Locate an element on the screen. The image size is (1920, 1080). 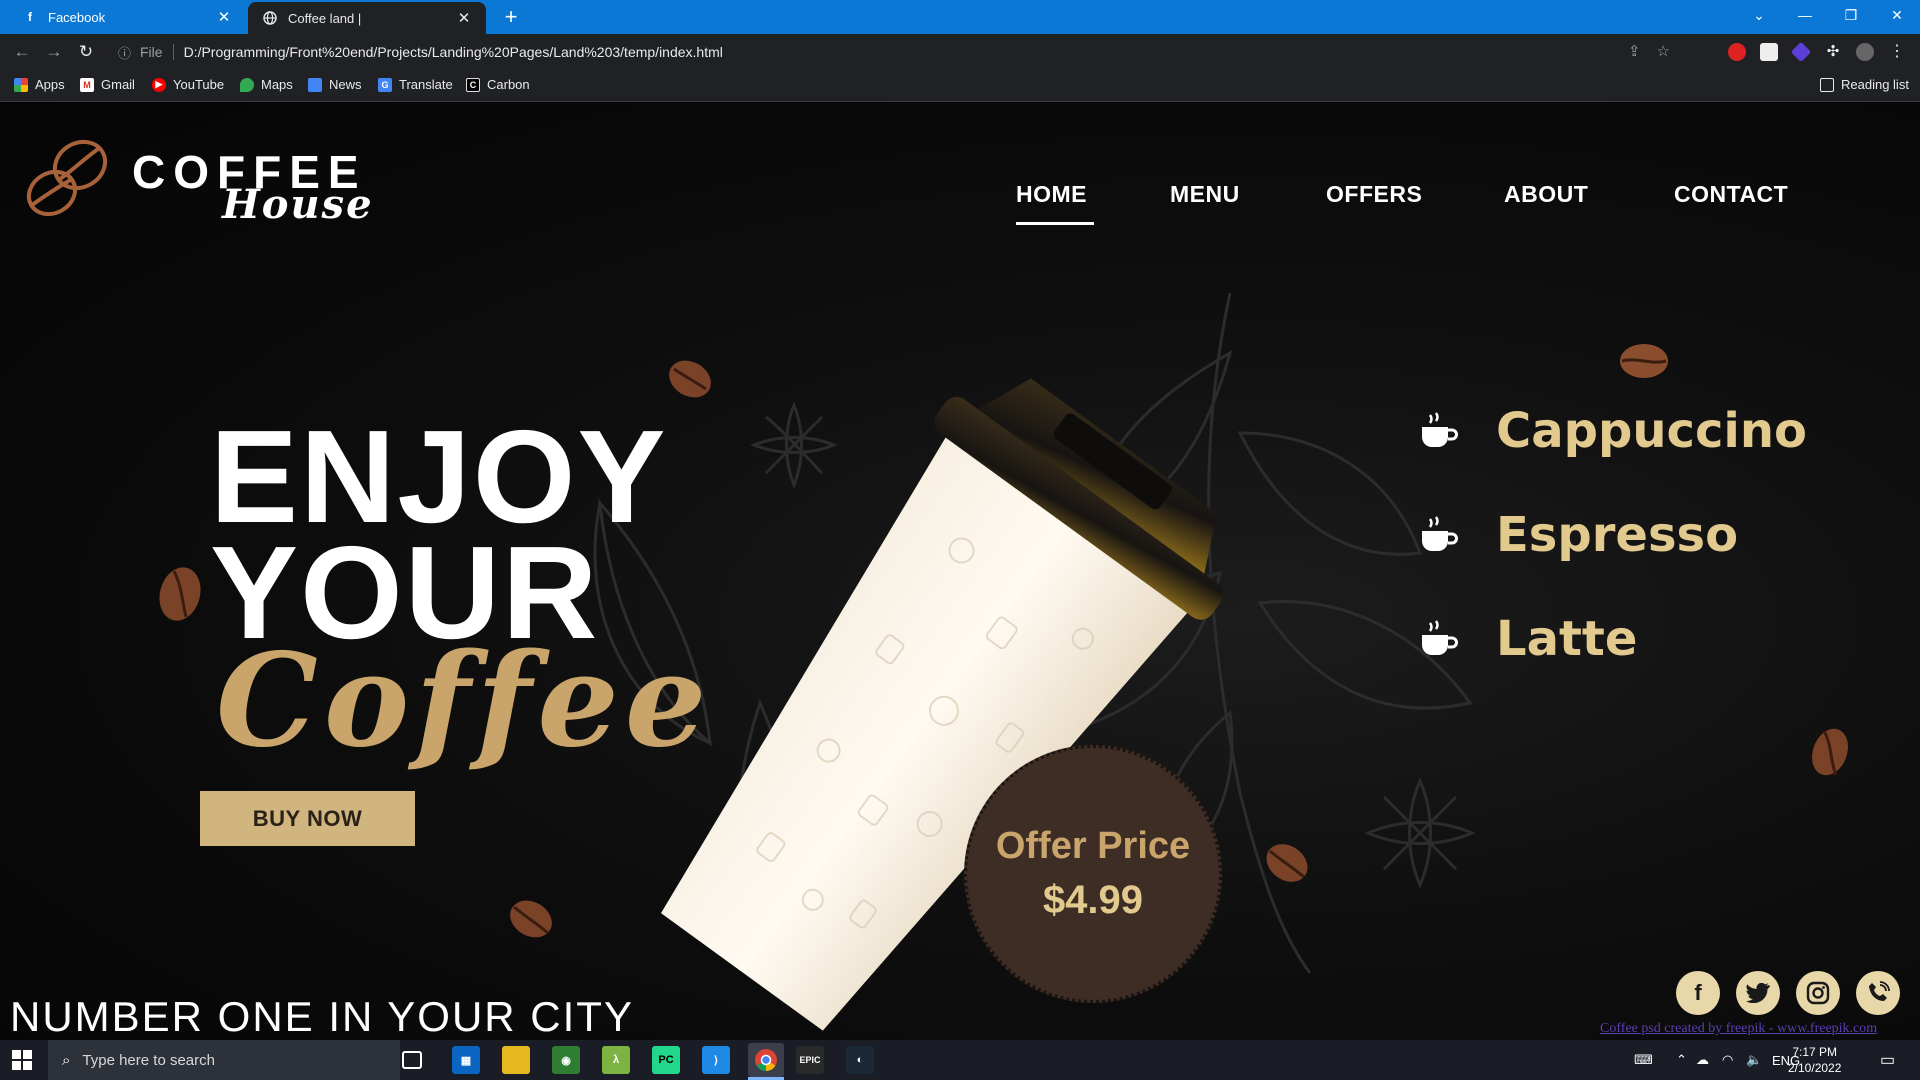
bookmark-maps: Maps is located at coordinates (266, 84).